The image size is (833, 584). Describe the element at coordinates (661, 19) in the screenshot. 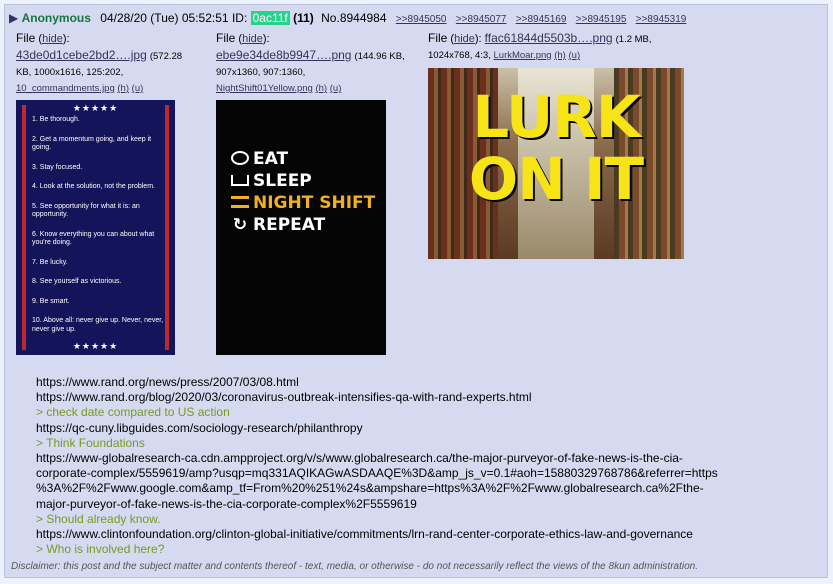

I see `backlink: >>8945319` at that location.